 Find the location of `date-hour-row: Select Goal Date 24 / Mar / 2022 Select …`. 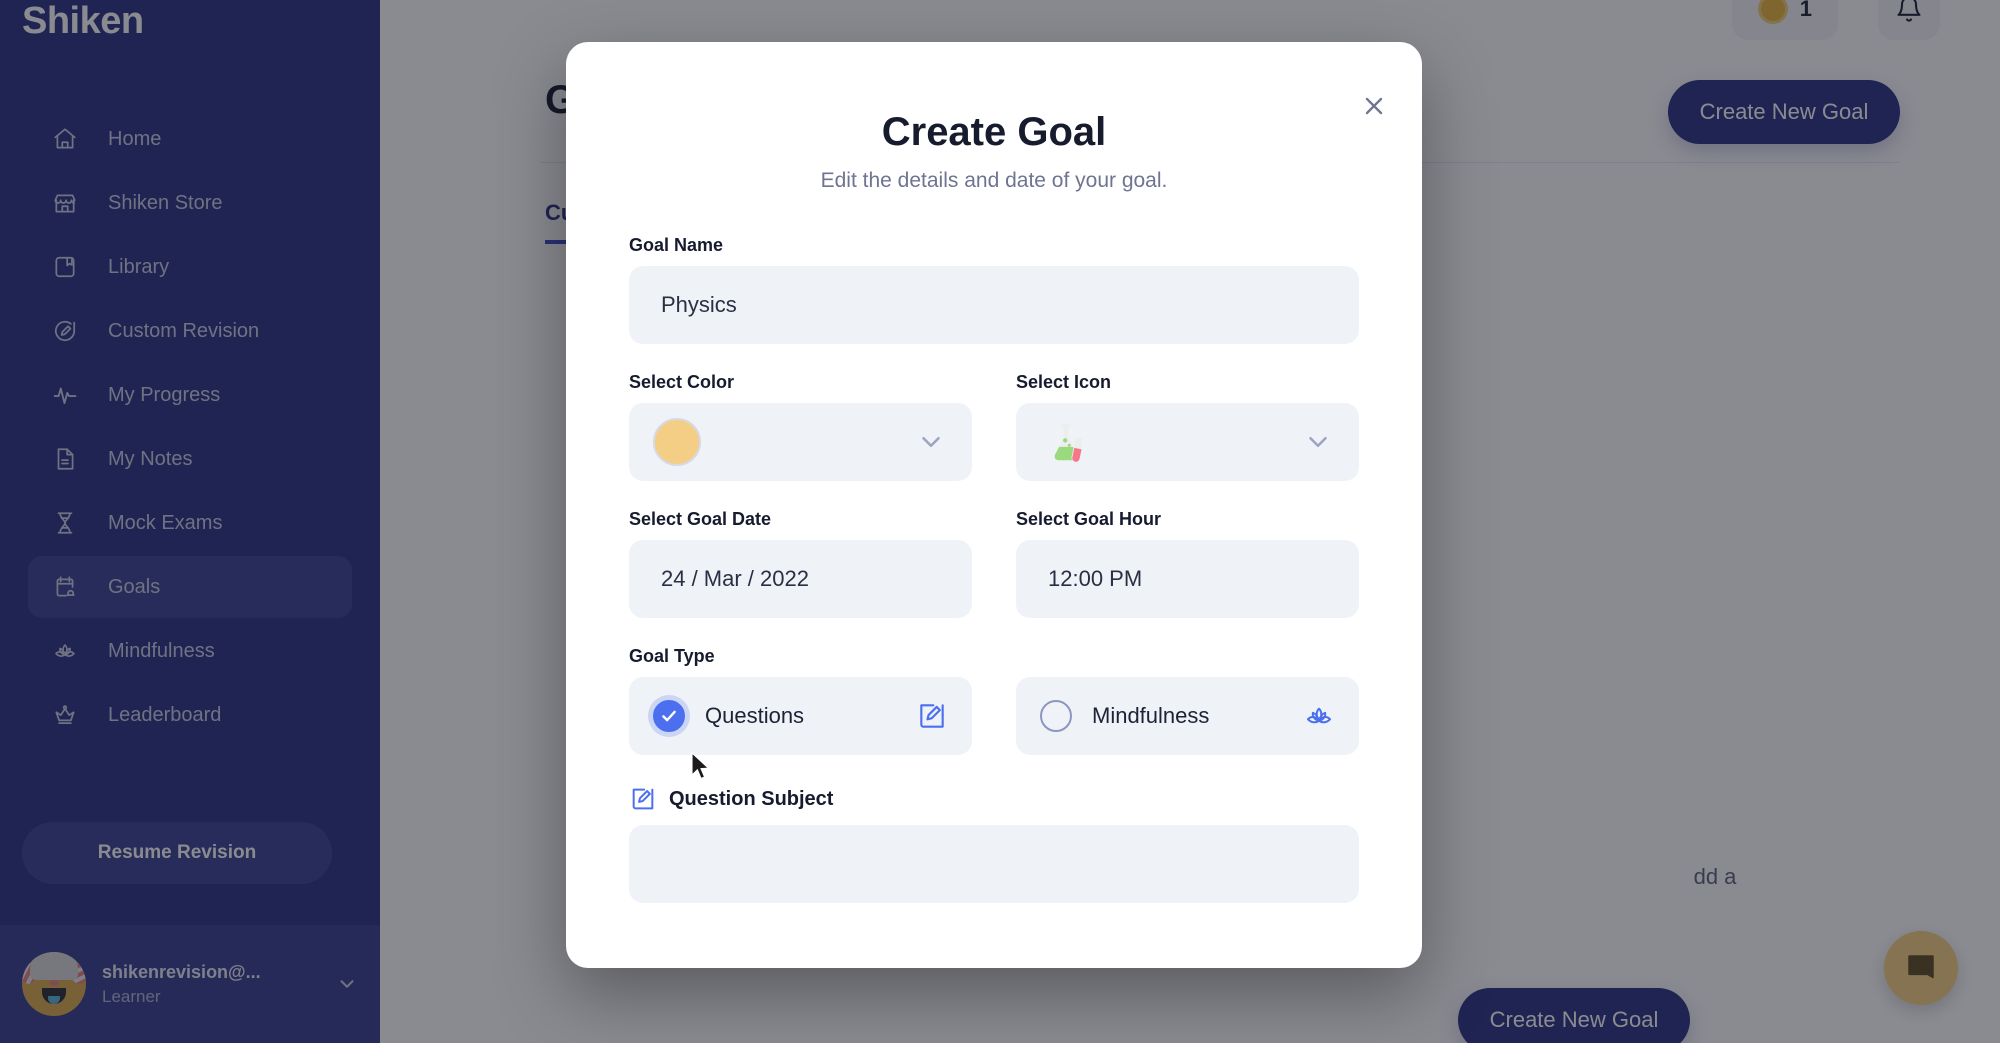

date-hour-row: Select Goal Date 24 / Mar / 2022 Select … is located at coordinates (994, 563).